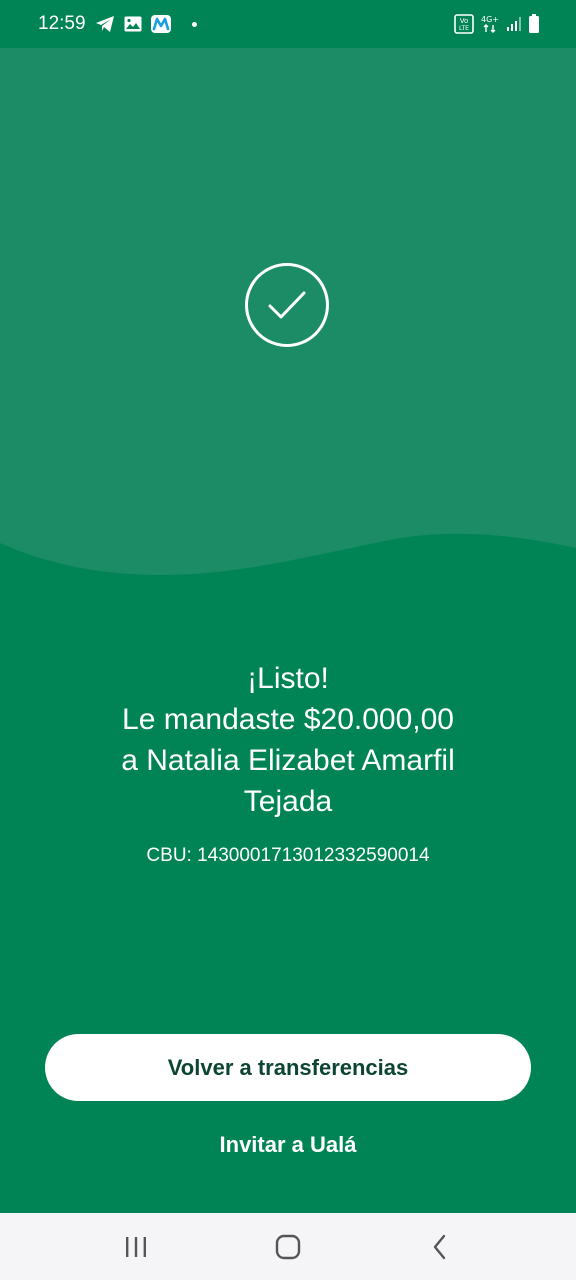 The image size is (576, 1280). Describe the element at coordinates (288, 760) in the screenshot. I see `recipient-line: a Natalia Elizabet Amarfil` at that location.